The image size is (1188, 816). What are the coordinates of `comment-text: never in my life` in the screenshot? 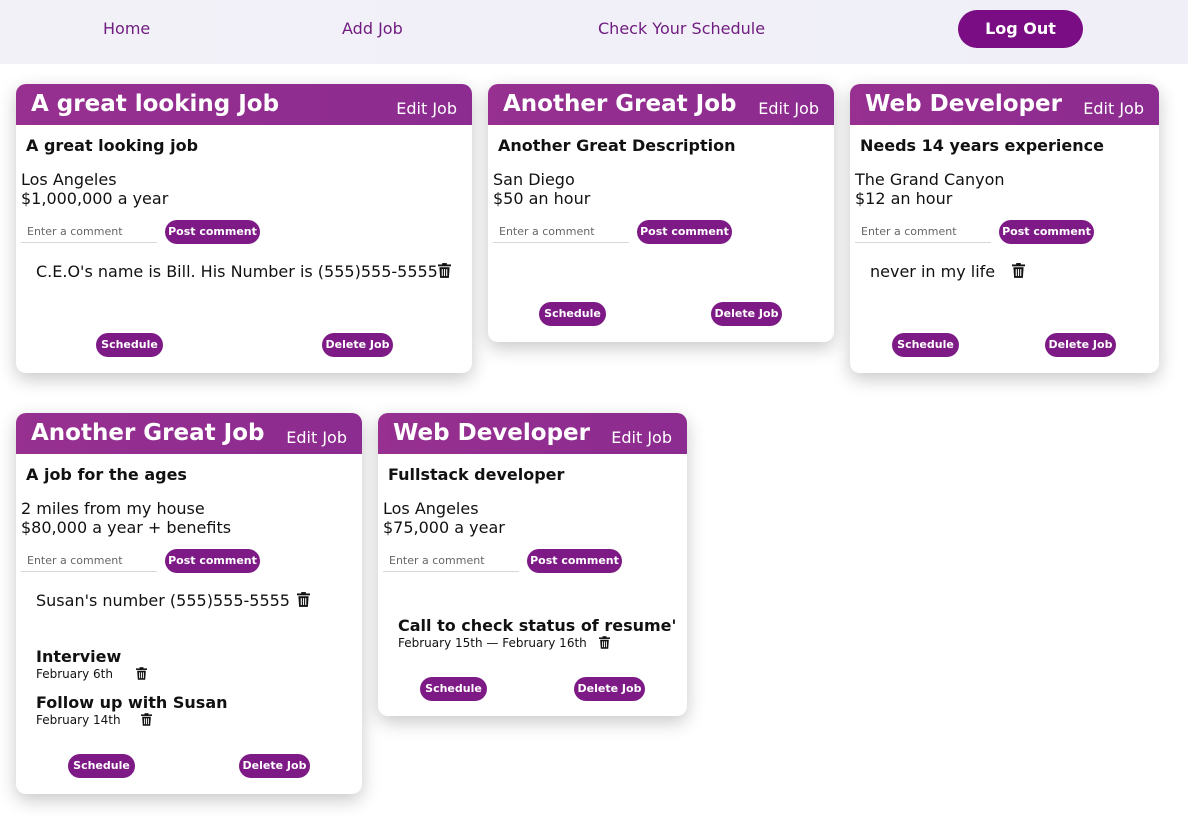 It's located at (933, 271).